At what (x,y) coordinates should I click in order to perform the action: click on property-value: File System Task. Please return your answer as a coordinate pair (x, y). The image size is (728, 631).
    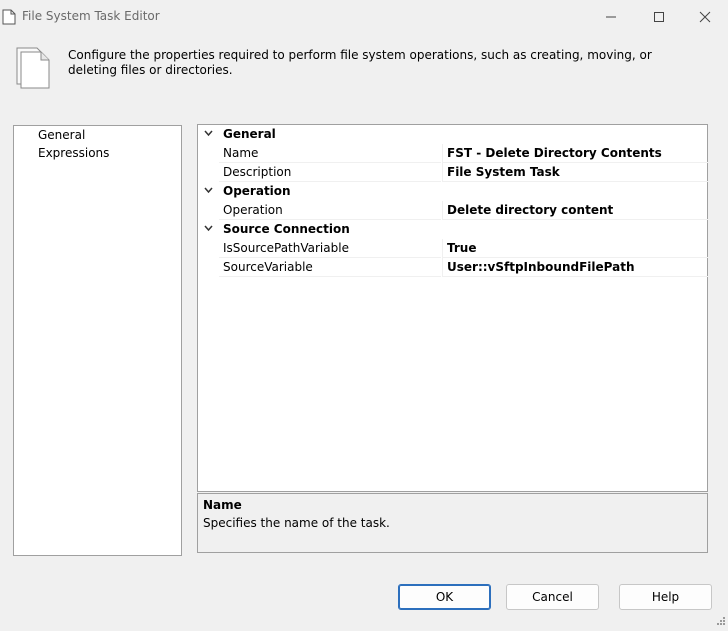
    Looking at the image, I should click on (503, 172).